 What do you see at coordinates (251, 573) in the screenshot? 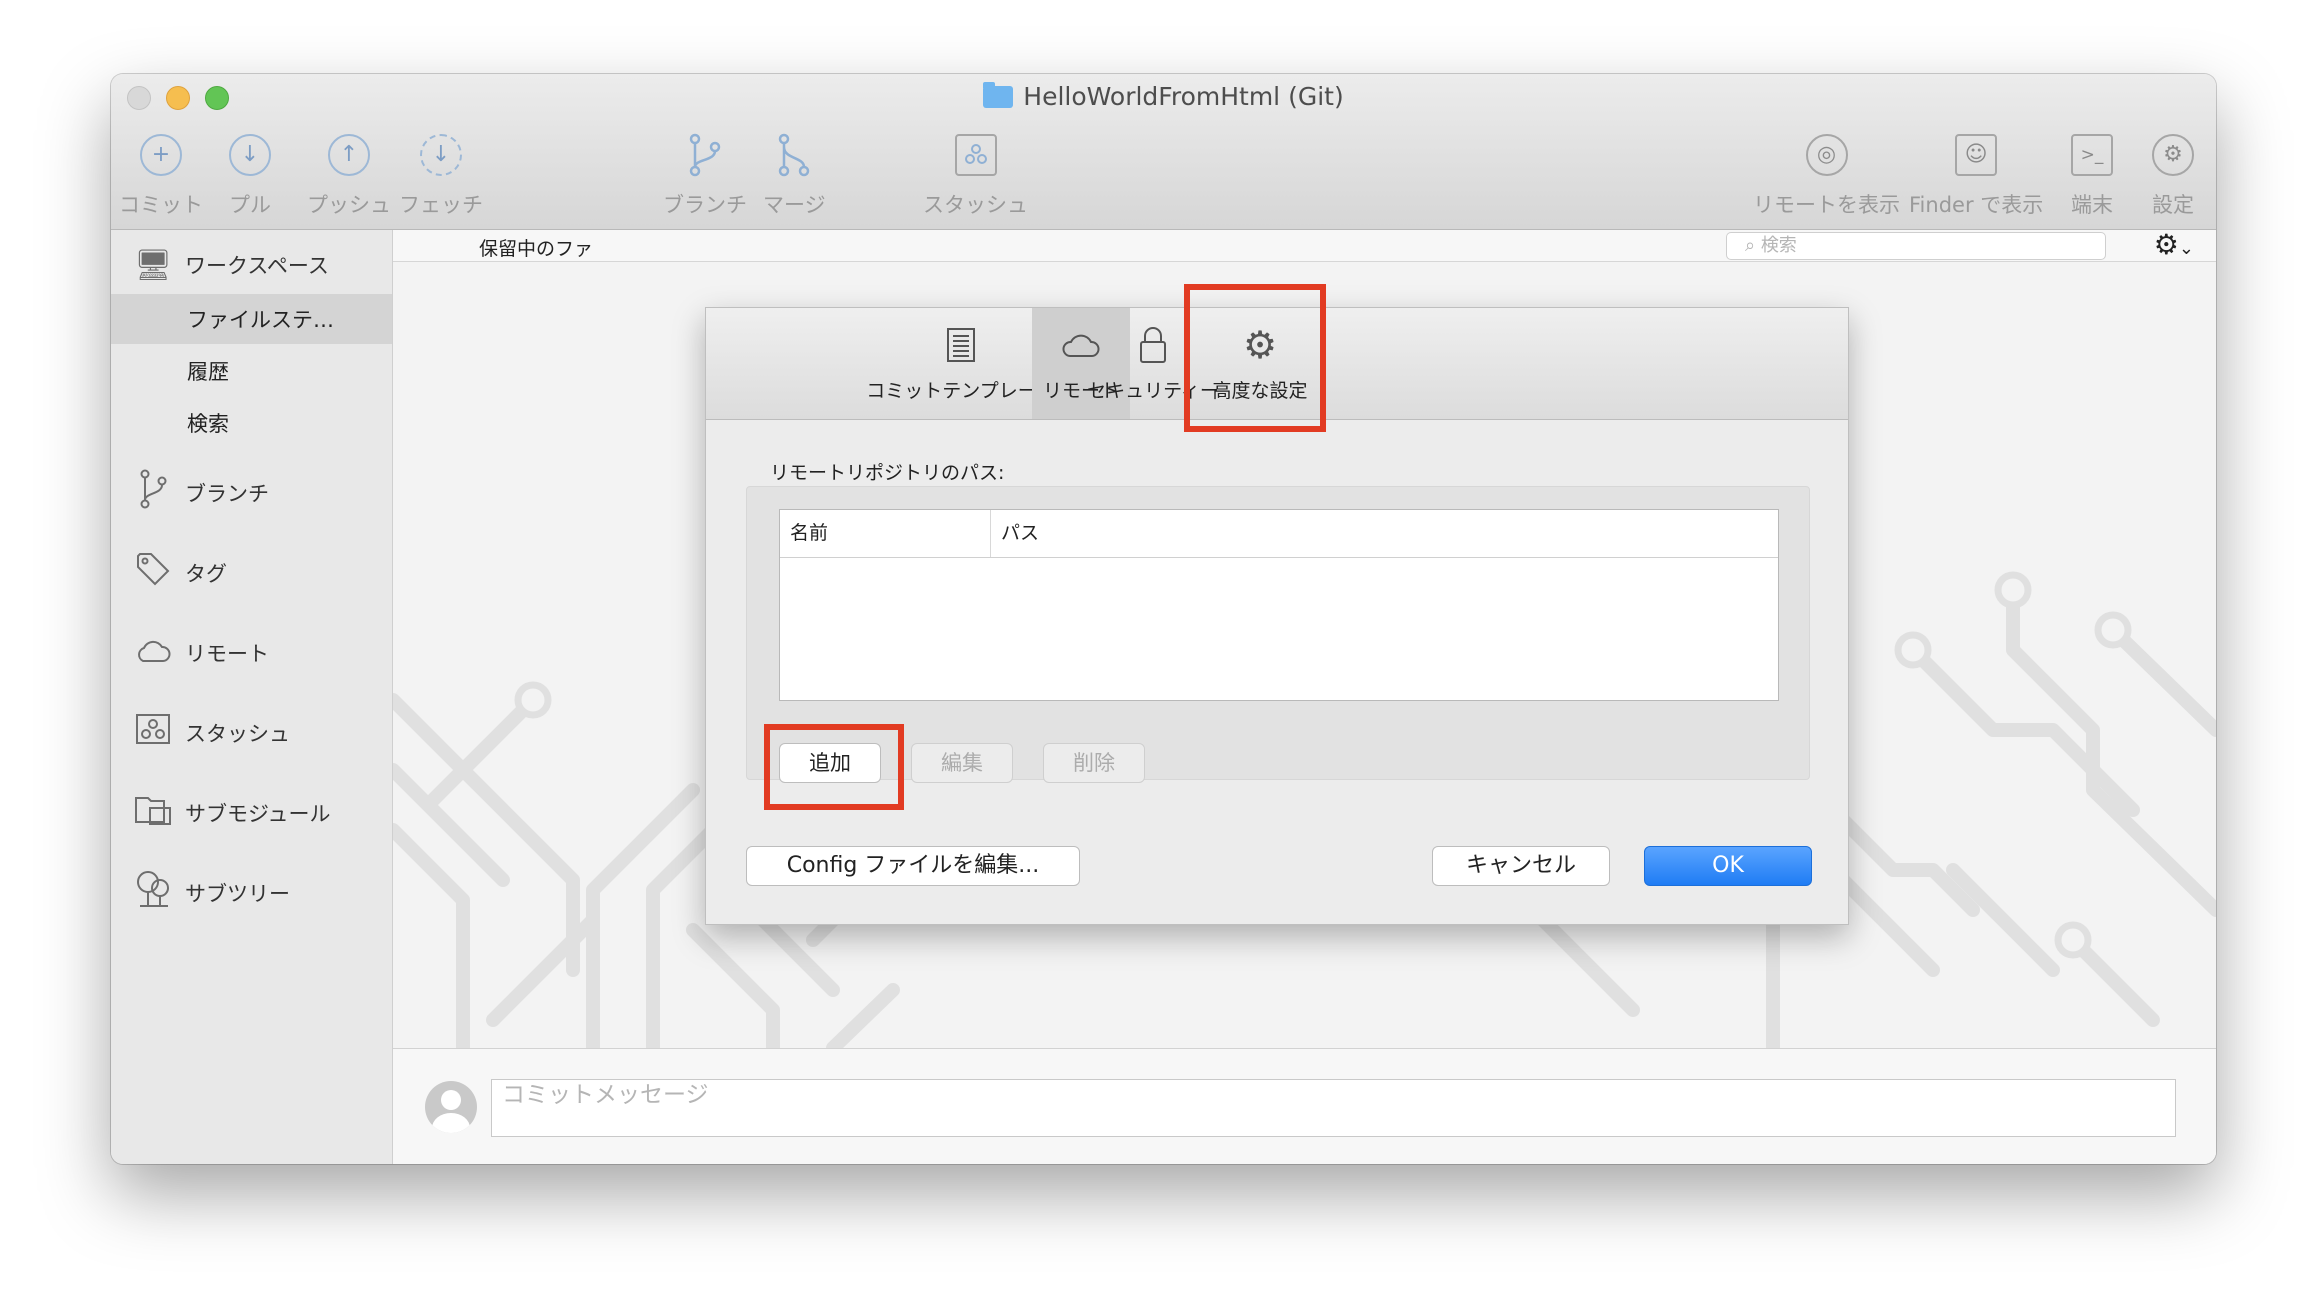
I see `sidebar-item-tags: タグ` at bounding box center [251, 573].